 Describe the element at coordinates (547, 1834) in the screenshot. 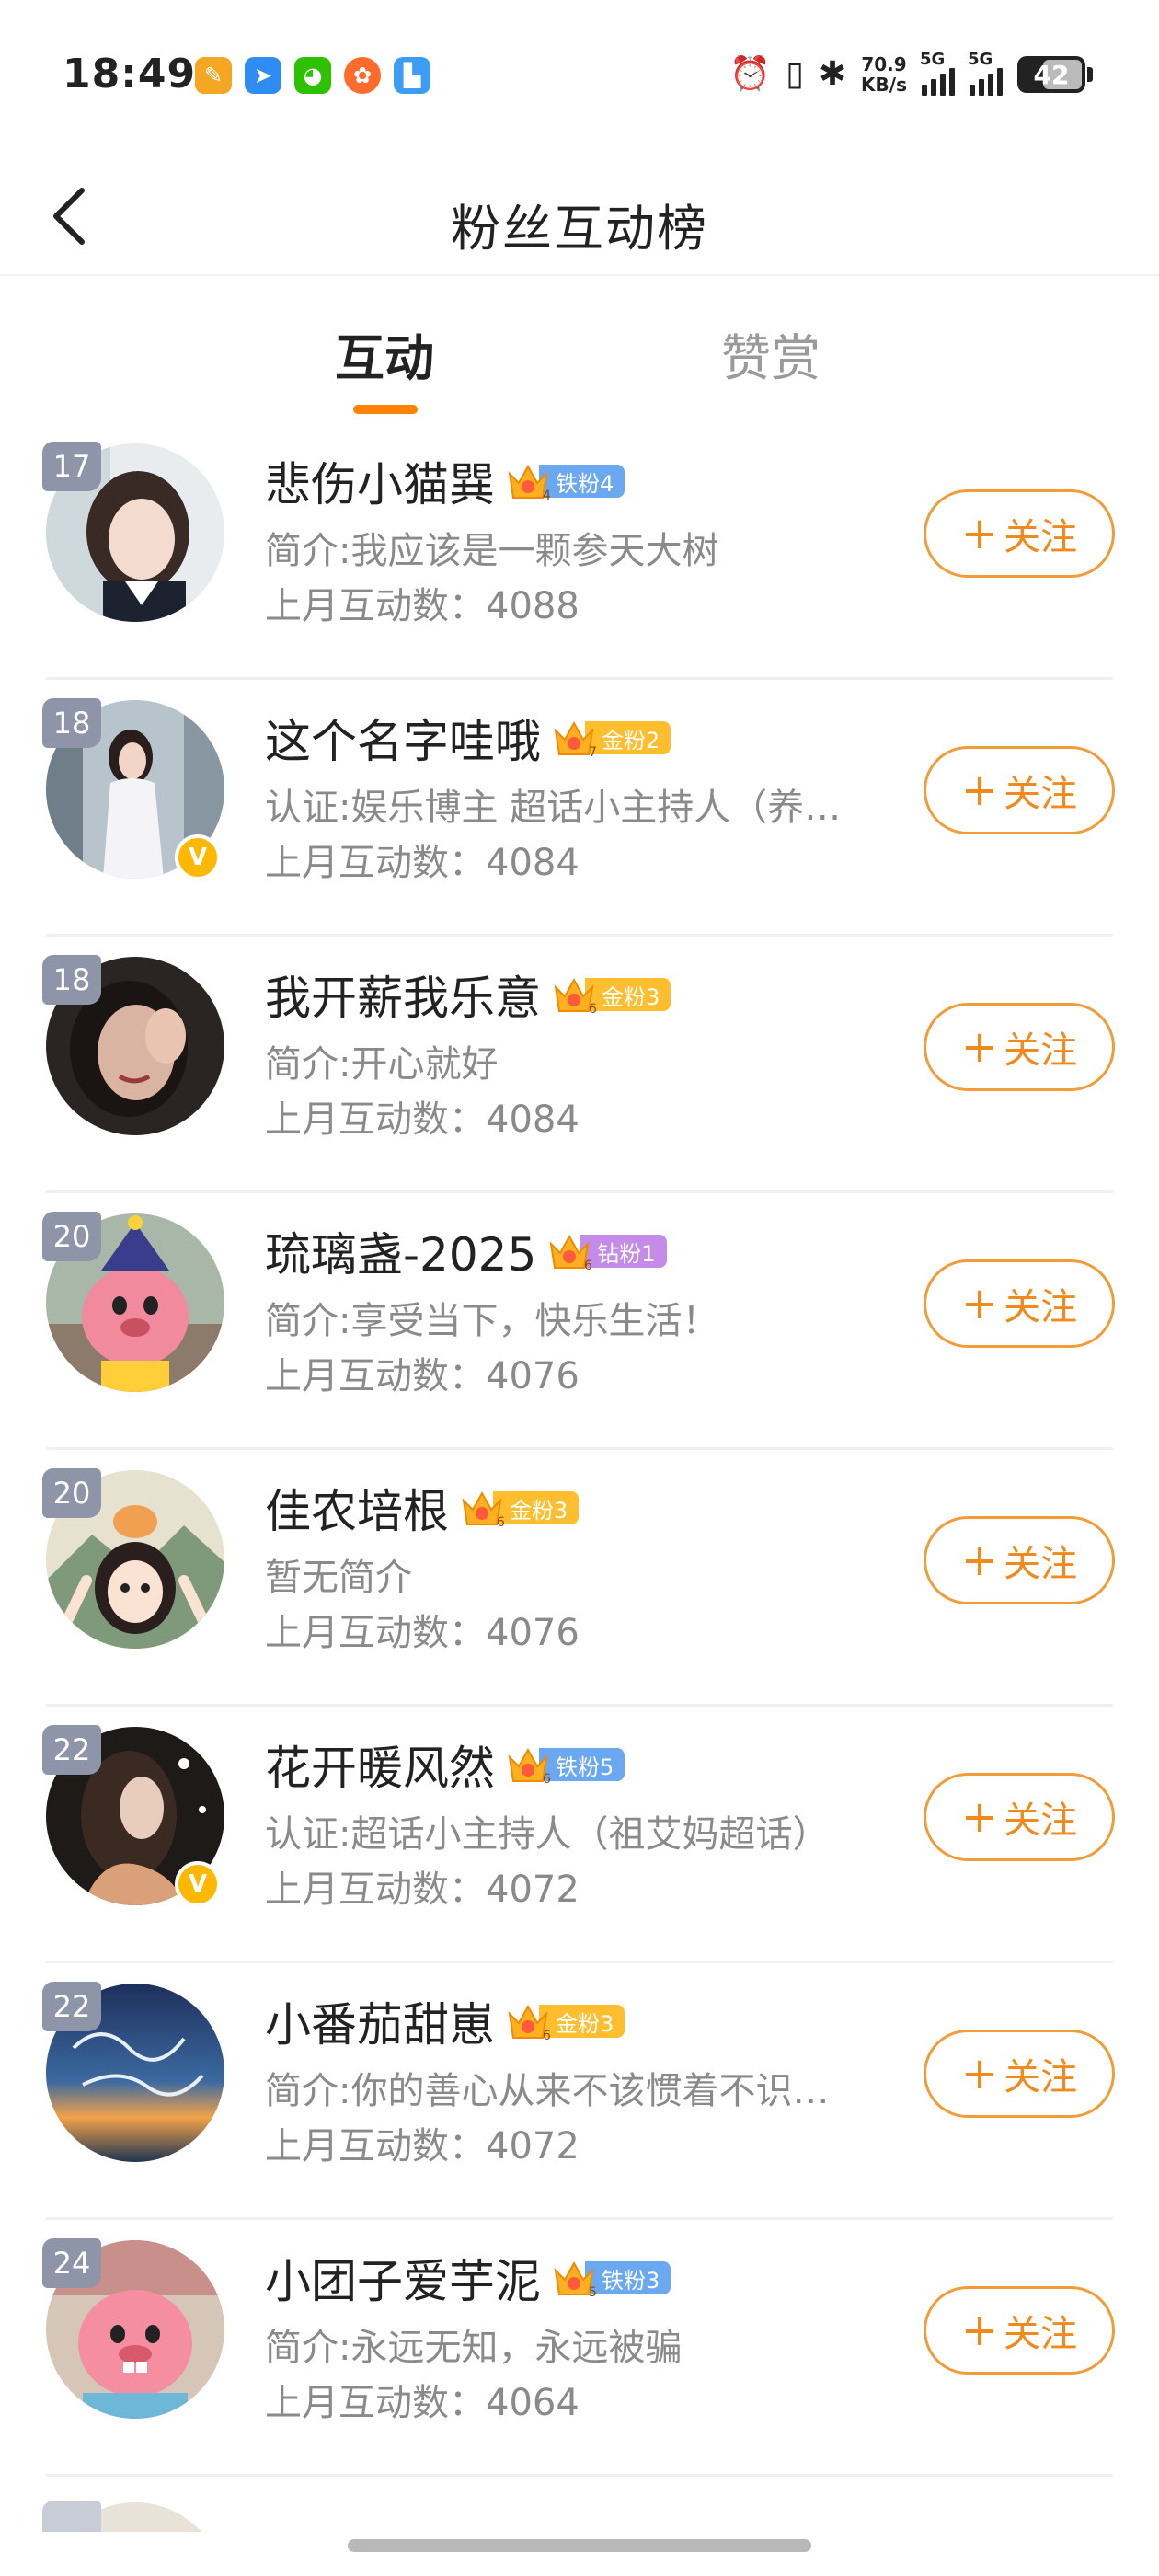

I see `fan-intro: 认证:超话小主持人（祖艾妈超话）` at that location.